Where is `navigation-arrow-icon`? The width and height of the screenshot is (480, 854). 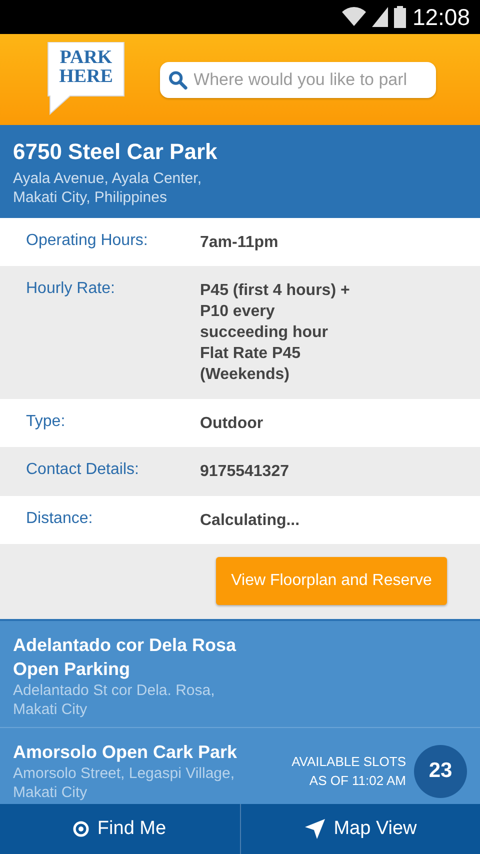
navigation-arrow-icon is located at coordinates (315, 829).